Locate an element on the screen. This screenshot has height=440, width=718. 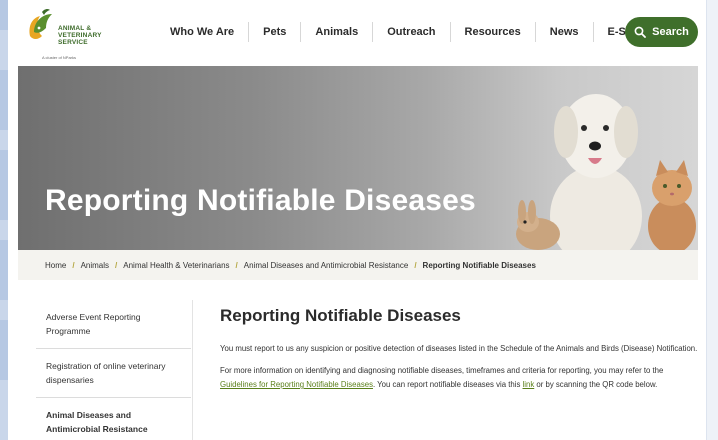
breadcrumb-home: Home is located at coordinates (55, 265).